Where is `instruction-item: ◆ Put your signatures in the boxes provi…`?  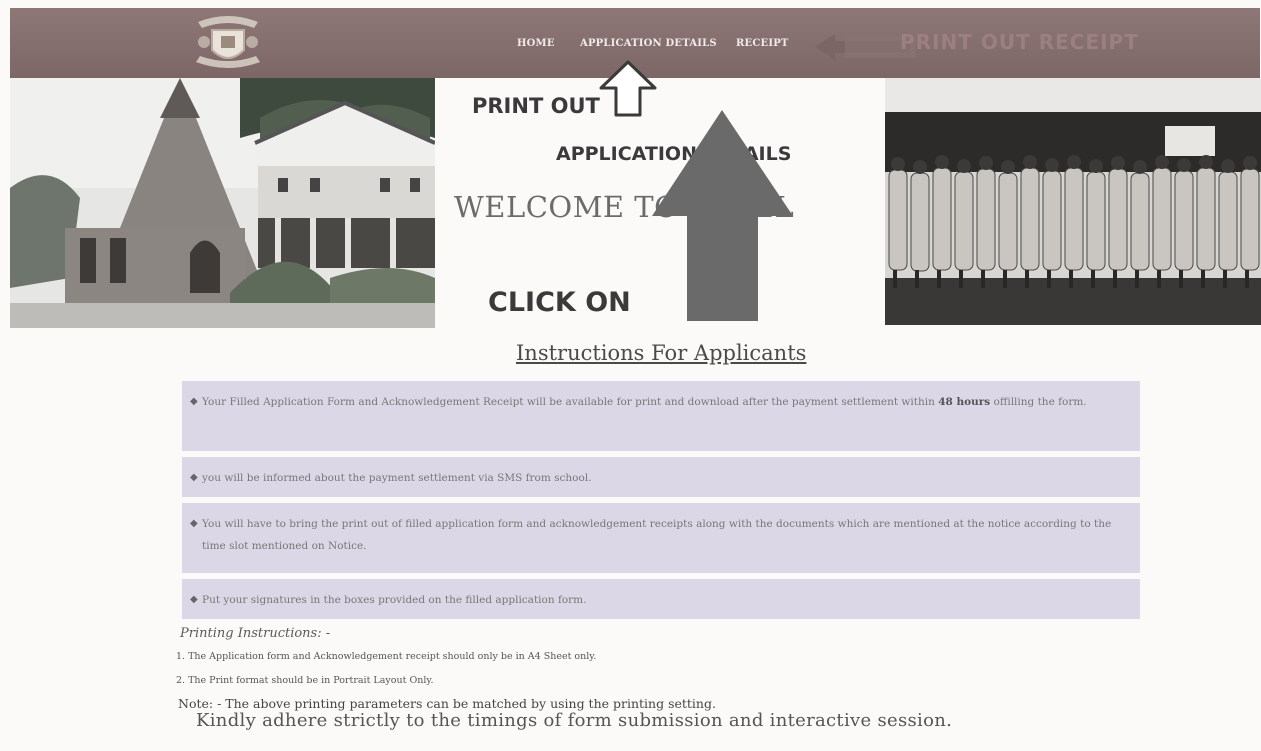 instruction-item: ◆ Put your signatures in the boxes provi… is located at coordinates (661, 599).